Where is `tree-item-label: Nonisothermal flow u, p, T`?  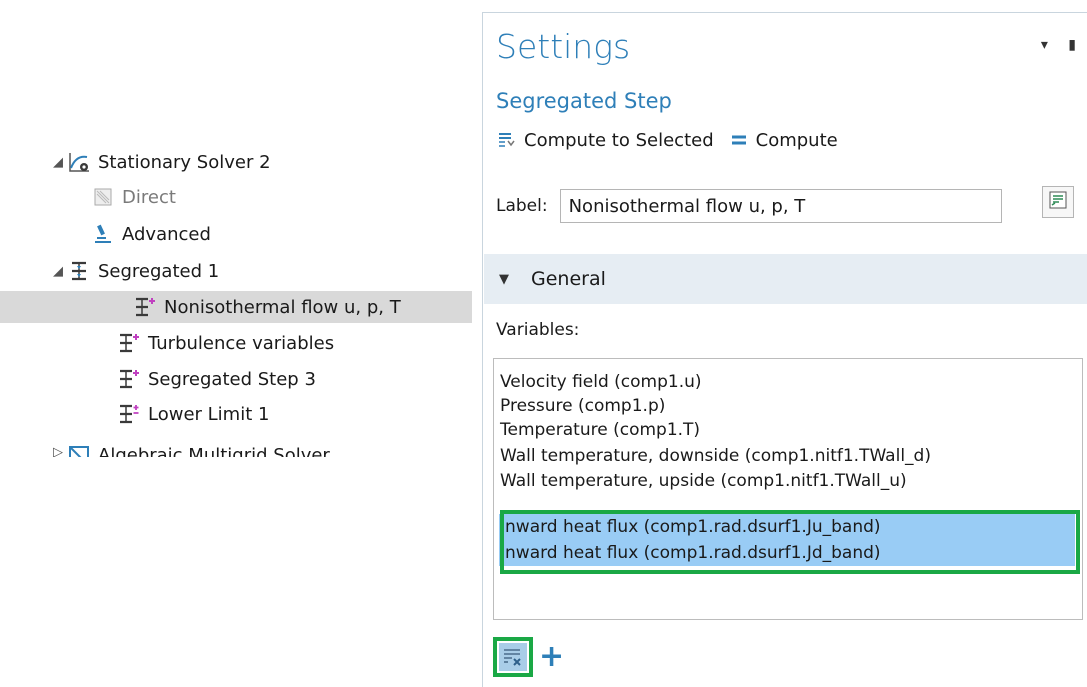 tree-item-label: Nonisothermal flow u, p, T is located at coordinates (282, 307).